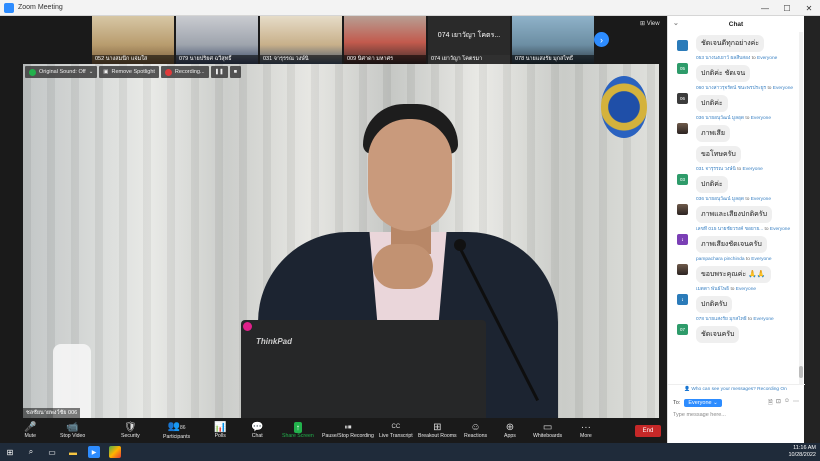 This screenshot has height=461, width=820. I want to click on file-explorer-icon: ▬, so click(73, 452).